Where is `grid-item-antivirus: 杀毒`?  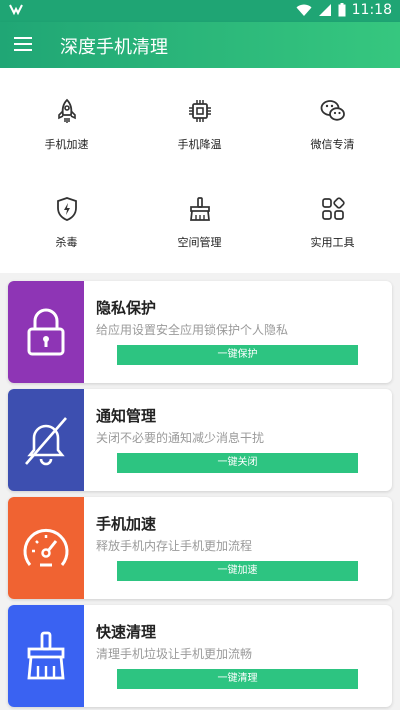 grid-item-antivirus: 杀毒 is located at coordinates (66, 211).